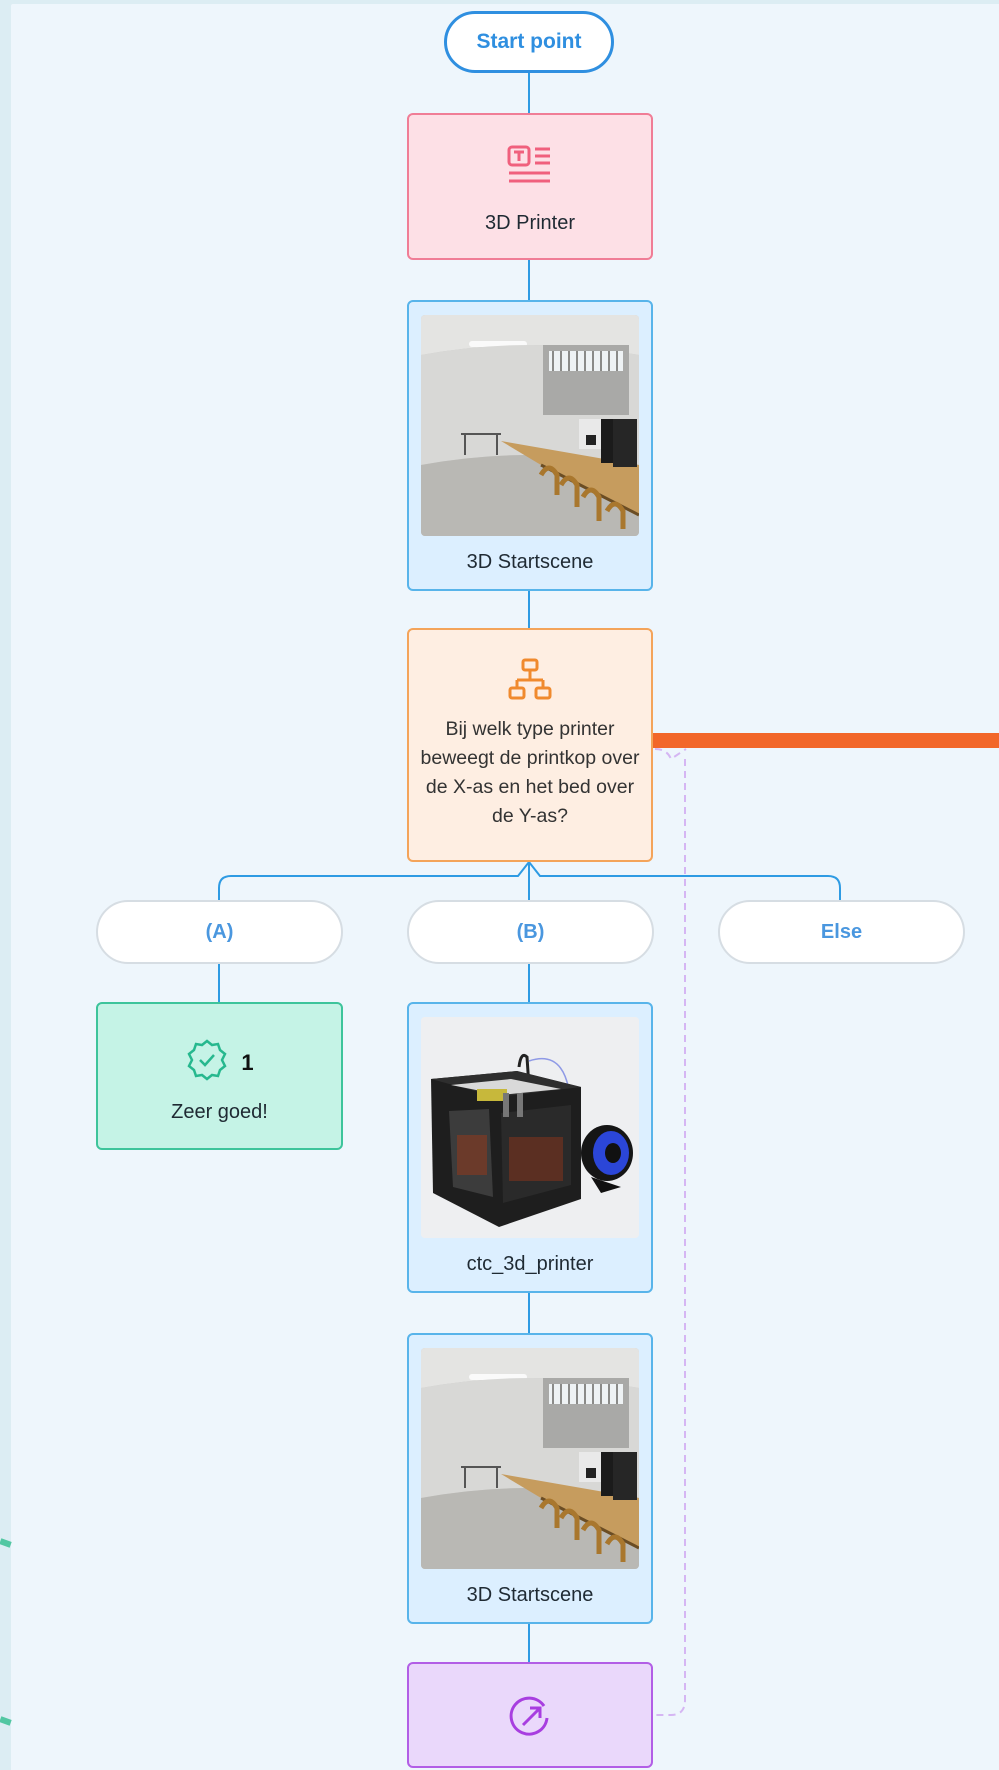  What do you see at coordinates (529, 880) in the screenshot?
I see `branch-split-connector` at bounding box center [529, 880].